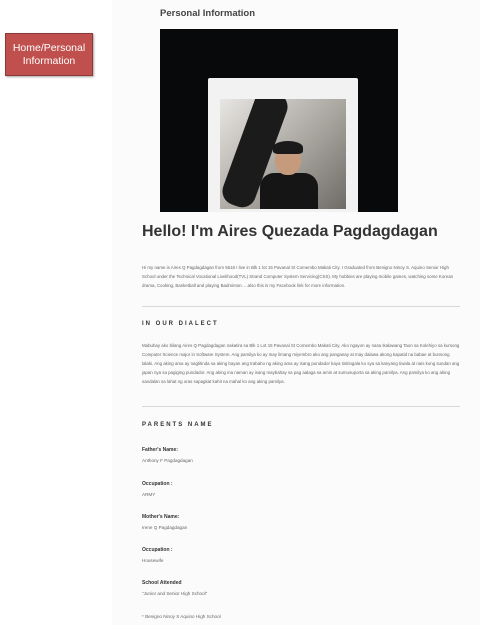  I want to click on mother-occupation-label: Occupation :, so click(157, 550).